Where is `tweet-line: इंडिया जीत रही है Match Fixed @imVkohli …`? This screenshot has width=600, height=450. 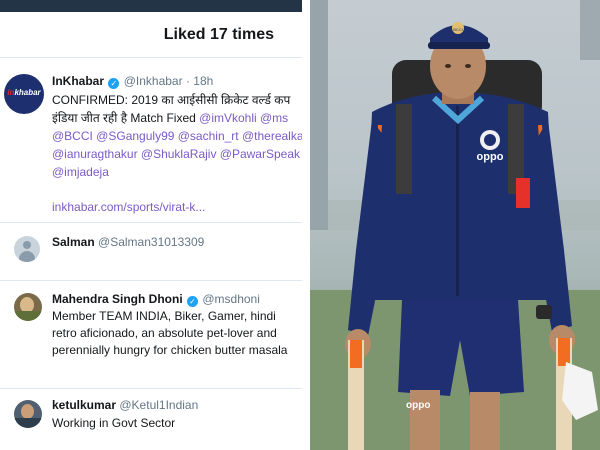
tweet-line: इंडिया जीत रही है Match Fixed @imVkohli … is located at coordinates (177, 118).